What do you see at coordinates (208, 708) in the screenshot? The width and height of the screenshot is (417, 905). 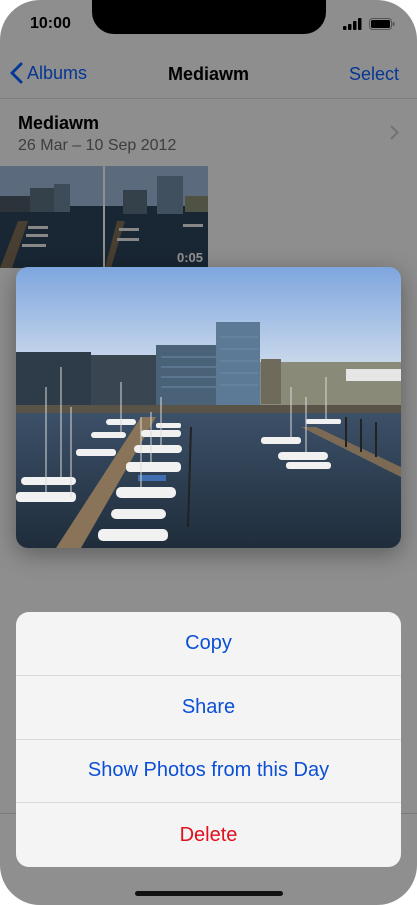 I see `share-button: Share` at bounding box center [208, 708].